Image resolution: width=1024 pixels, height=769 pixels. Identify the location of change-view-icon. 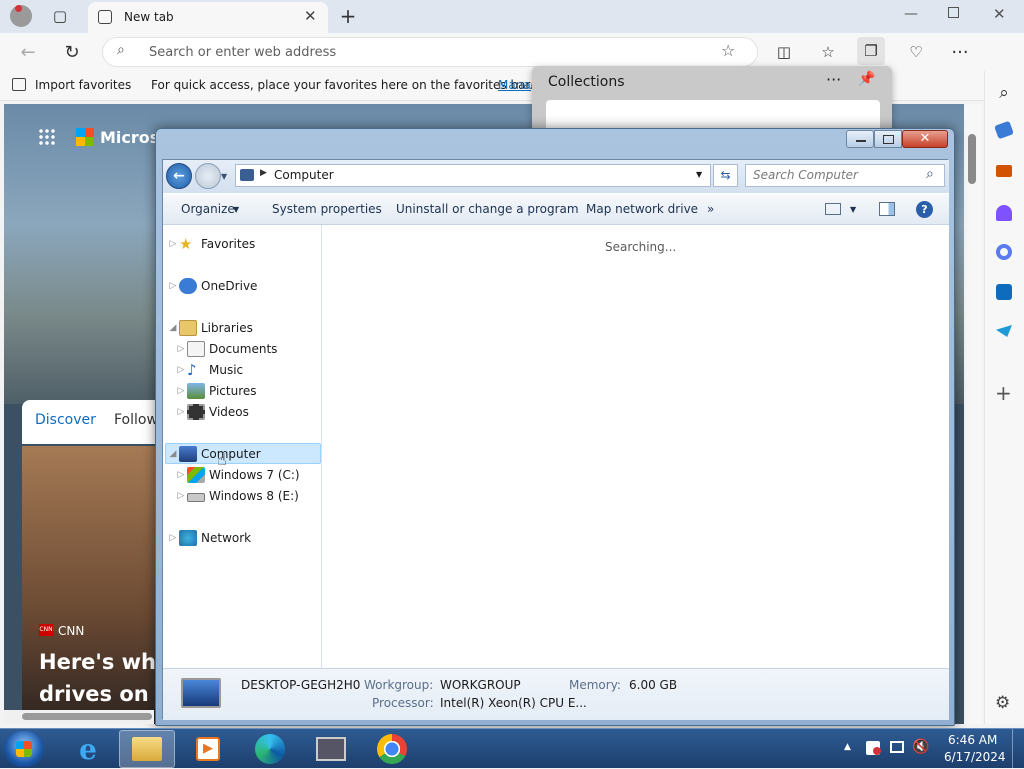
(833, 209).